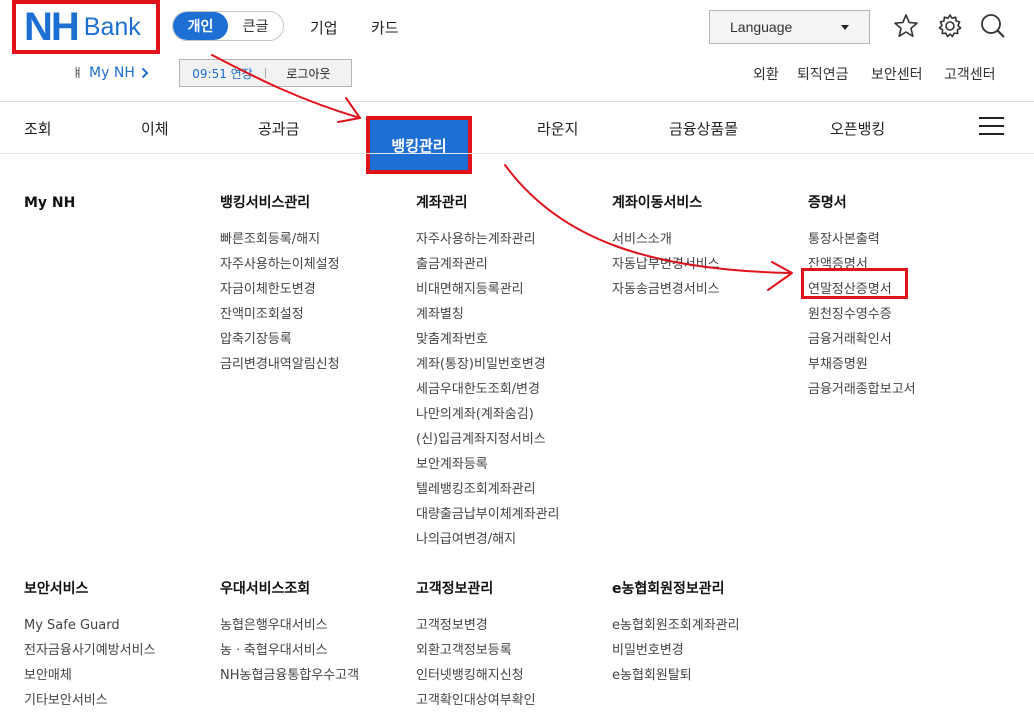  What do you see at coordinates (90, 680) in the screenshot?
I see `menu-link: 보안매체` at bounding box center [90, 680].